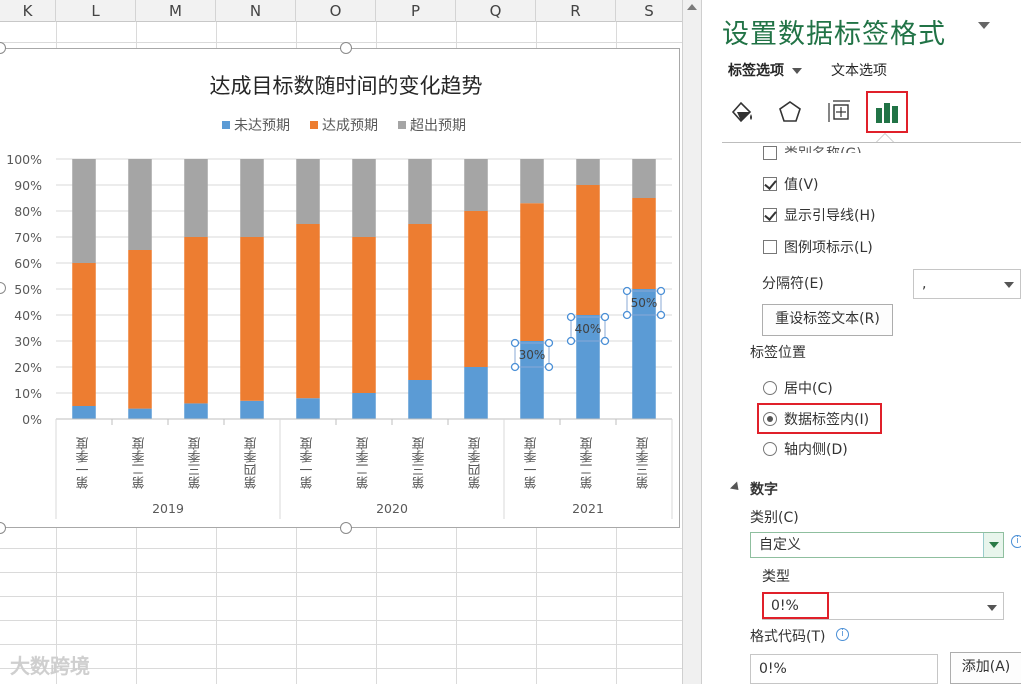  What do you see at coordinates (770, 153) in the screenshot?
I see `category-name-checkbox` at bounding box center [770, 153].